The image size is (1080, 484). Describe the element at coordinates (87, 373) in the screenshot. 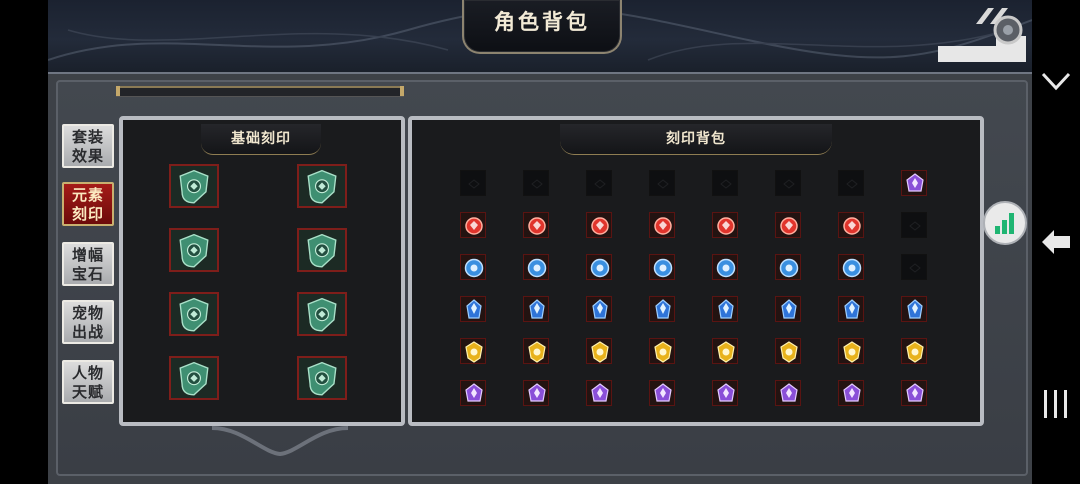

I see `side-tab-label-line1: 人物` at that location.